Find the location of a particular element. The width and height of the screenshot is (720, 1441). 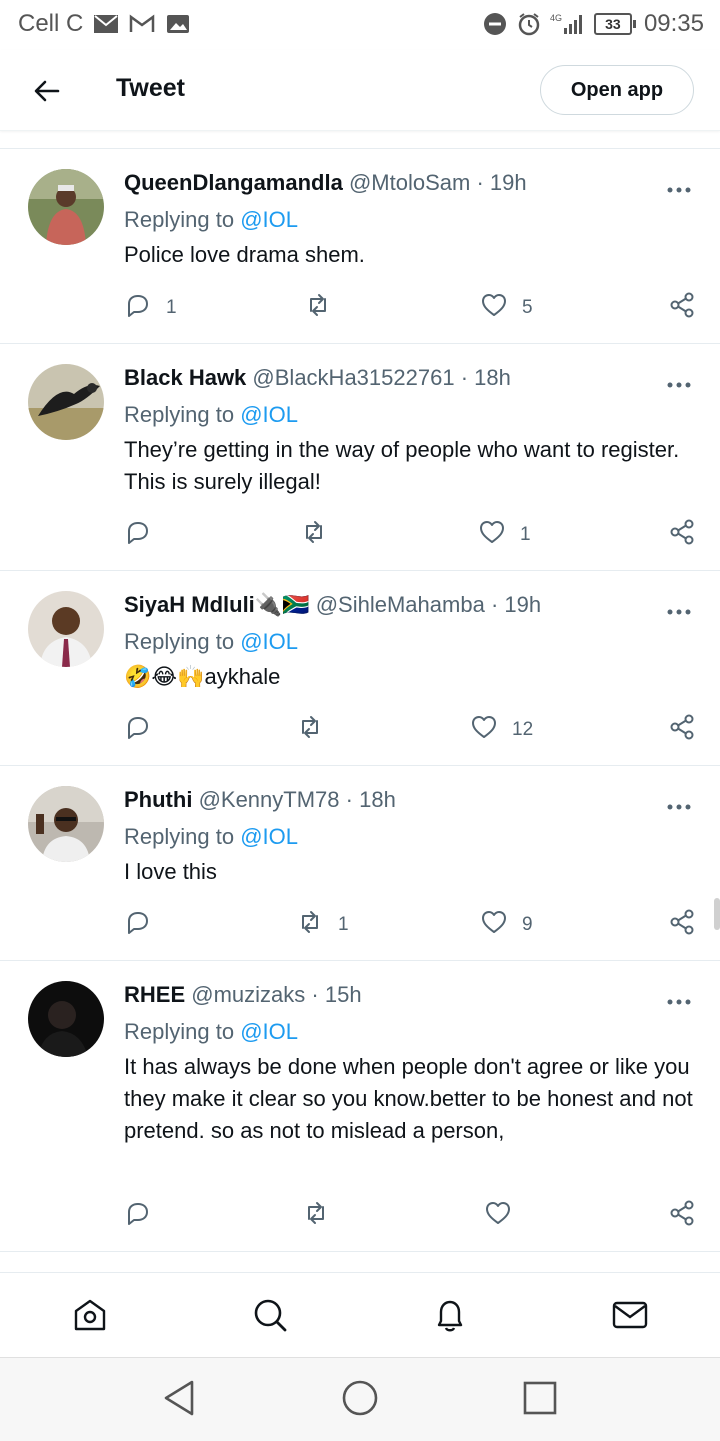

recents-icon is located at coordinates (540, 1398).